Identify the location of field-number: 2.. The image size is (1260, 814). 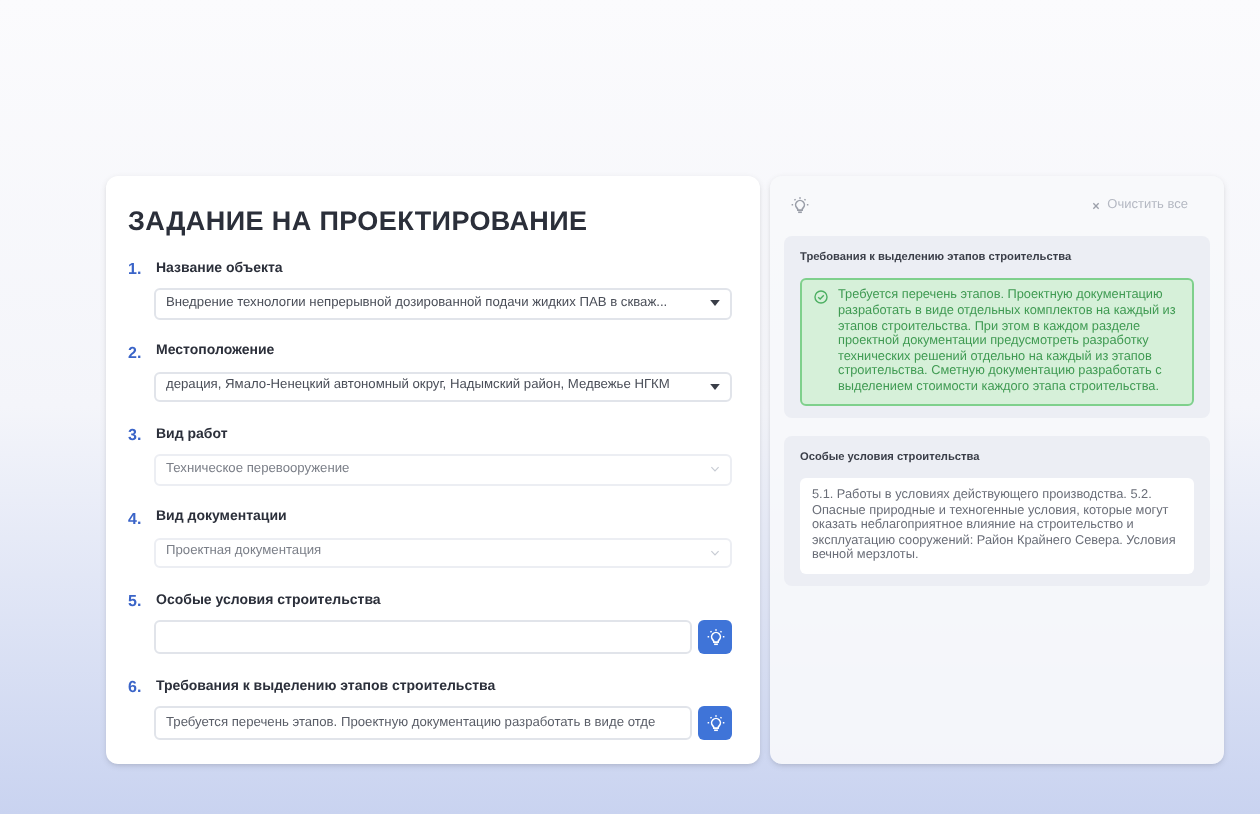
(136, 353).